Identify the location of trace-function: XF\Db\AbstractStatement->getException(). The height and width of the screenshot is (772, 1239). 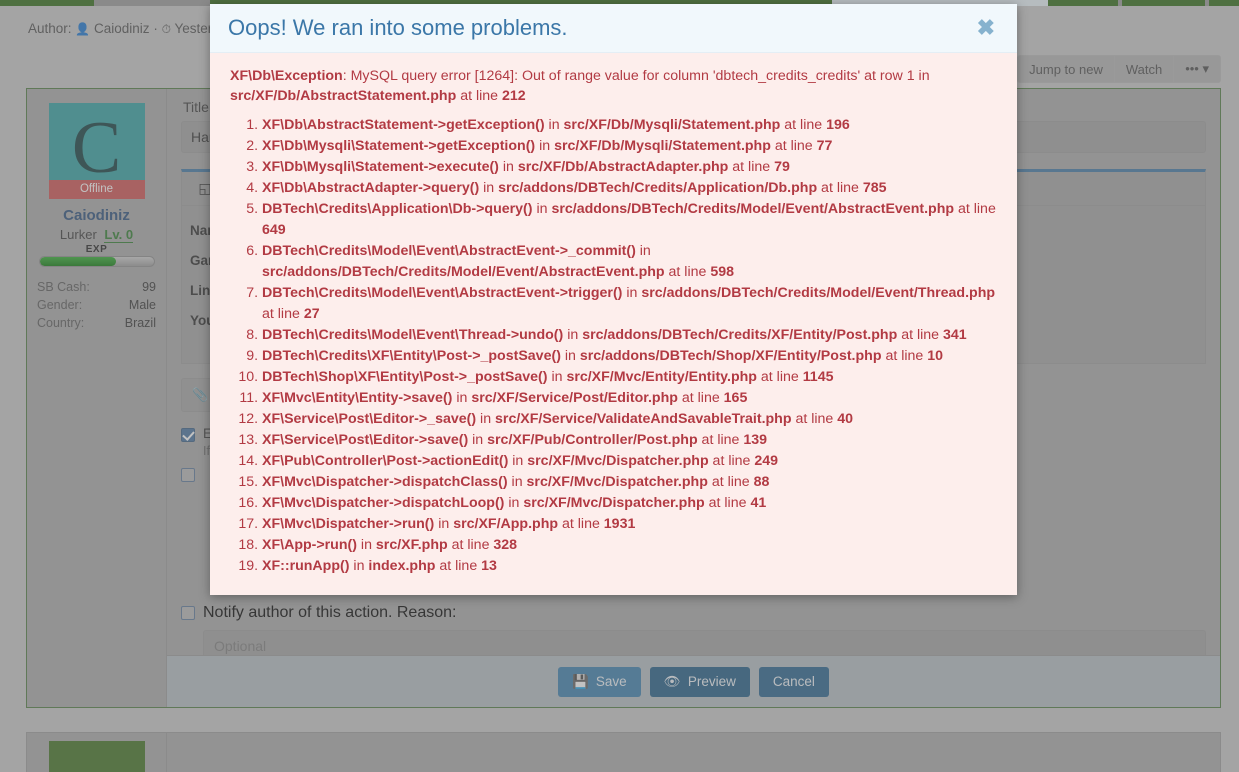
(403, 125).